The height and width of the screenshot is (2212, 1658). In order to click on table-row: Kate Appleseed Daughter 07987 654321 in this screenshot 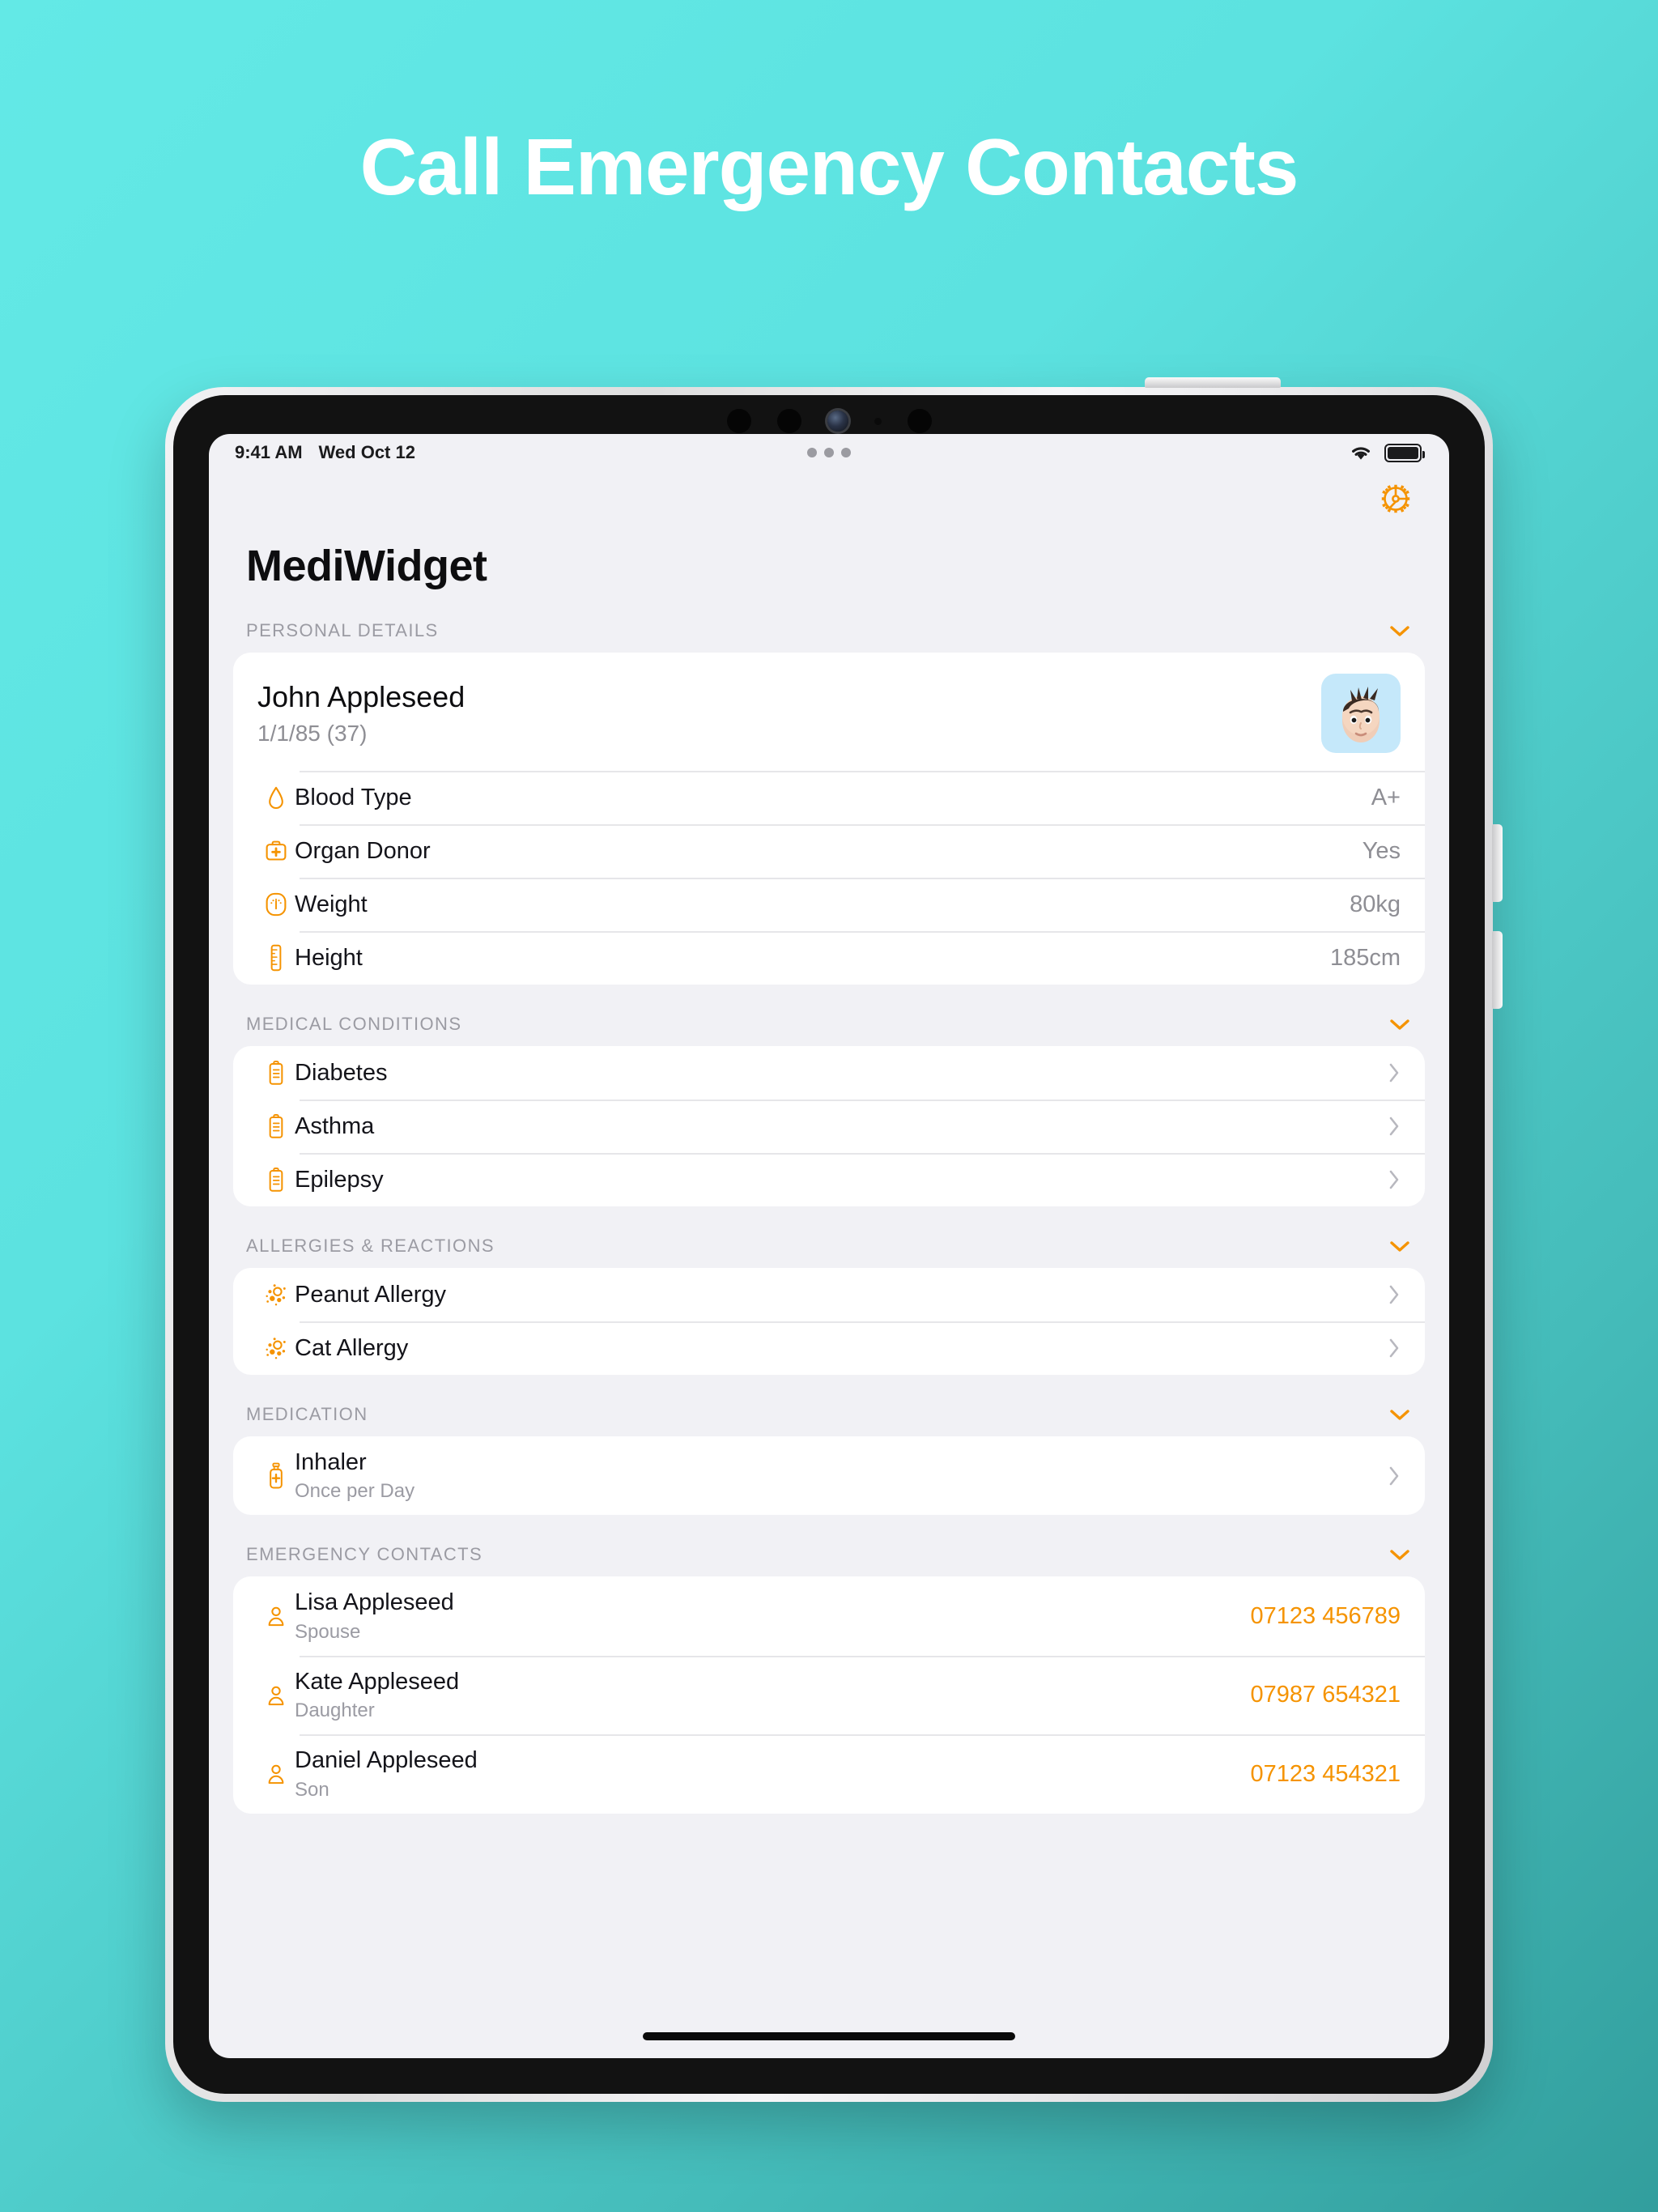, I will do `click(829, 1695)`.